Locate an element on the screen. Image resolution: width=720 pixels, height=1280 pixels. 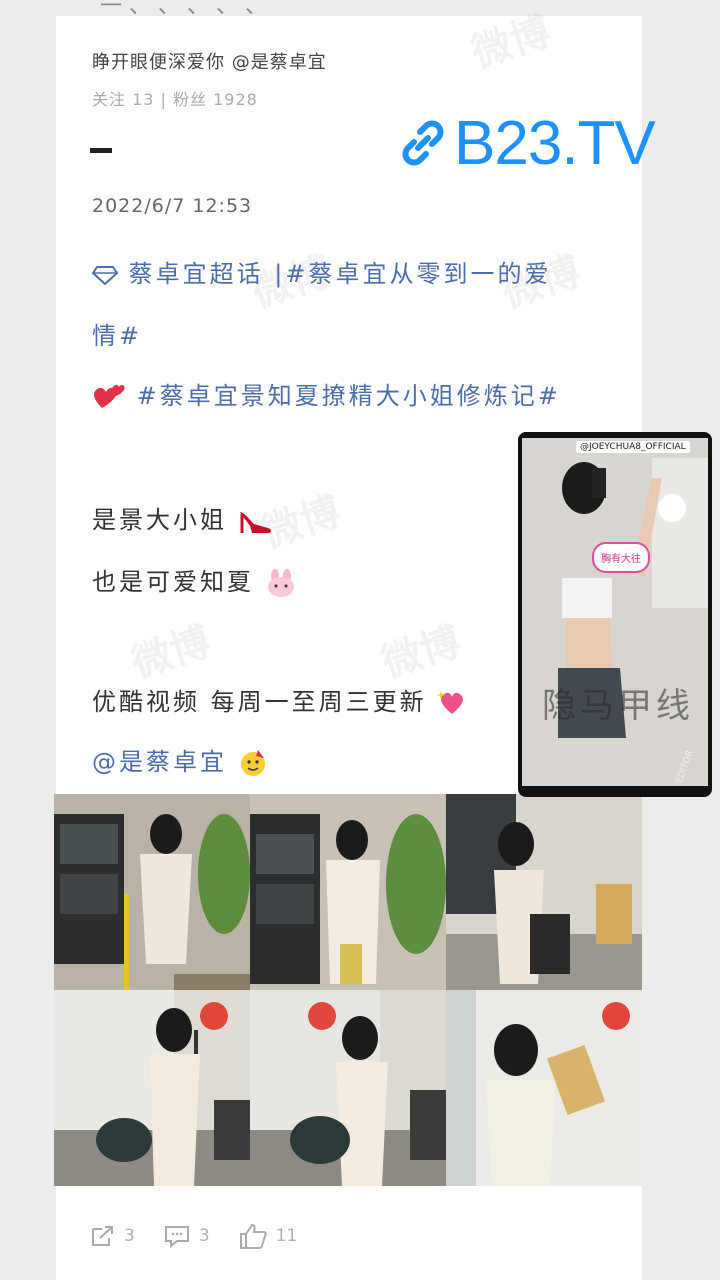
b23-logo: B23.TV is located at coordinates (527, 143).